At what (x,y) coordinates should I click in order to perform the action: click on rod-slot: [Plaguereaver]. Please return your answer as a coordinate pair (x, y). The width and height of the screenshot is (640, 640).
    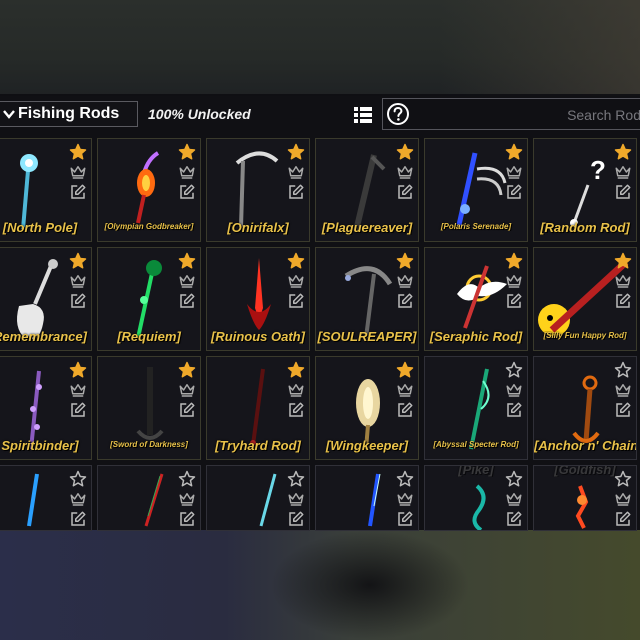
    Looking at the image, I should click on (367, 190).